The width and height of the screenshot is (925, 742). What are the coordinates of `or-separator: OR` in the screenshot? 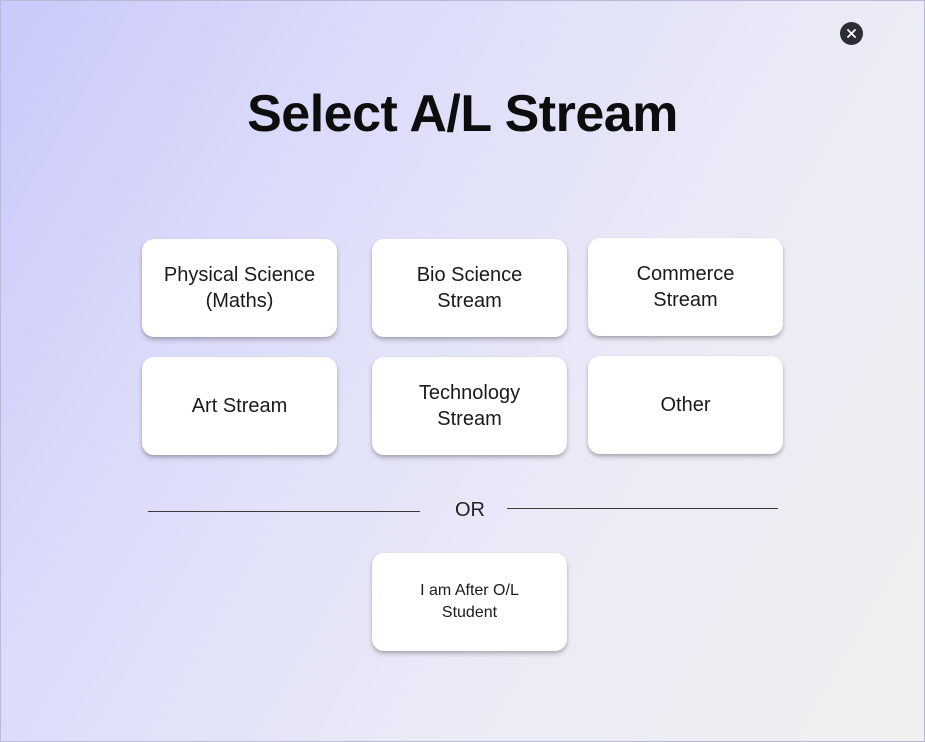 It's located at (470, 510).